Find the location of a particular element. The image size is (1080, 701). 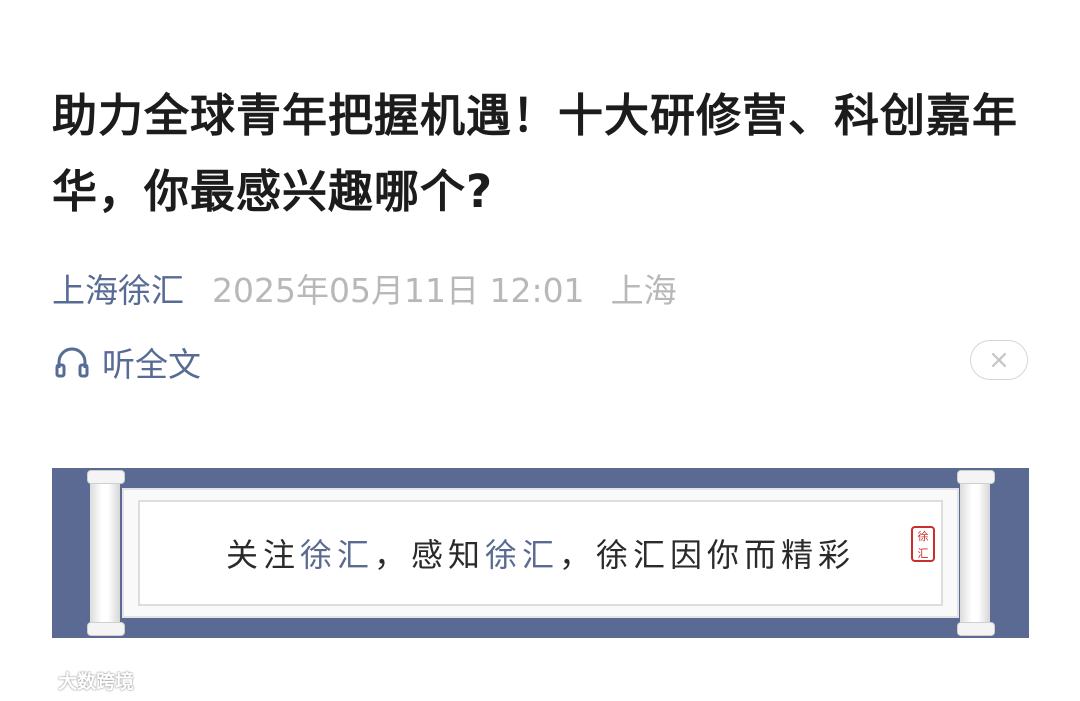

watermark: 大数跨境 is located at coordinates (72, 680).